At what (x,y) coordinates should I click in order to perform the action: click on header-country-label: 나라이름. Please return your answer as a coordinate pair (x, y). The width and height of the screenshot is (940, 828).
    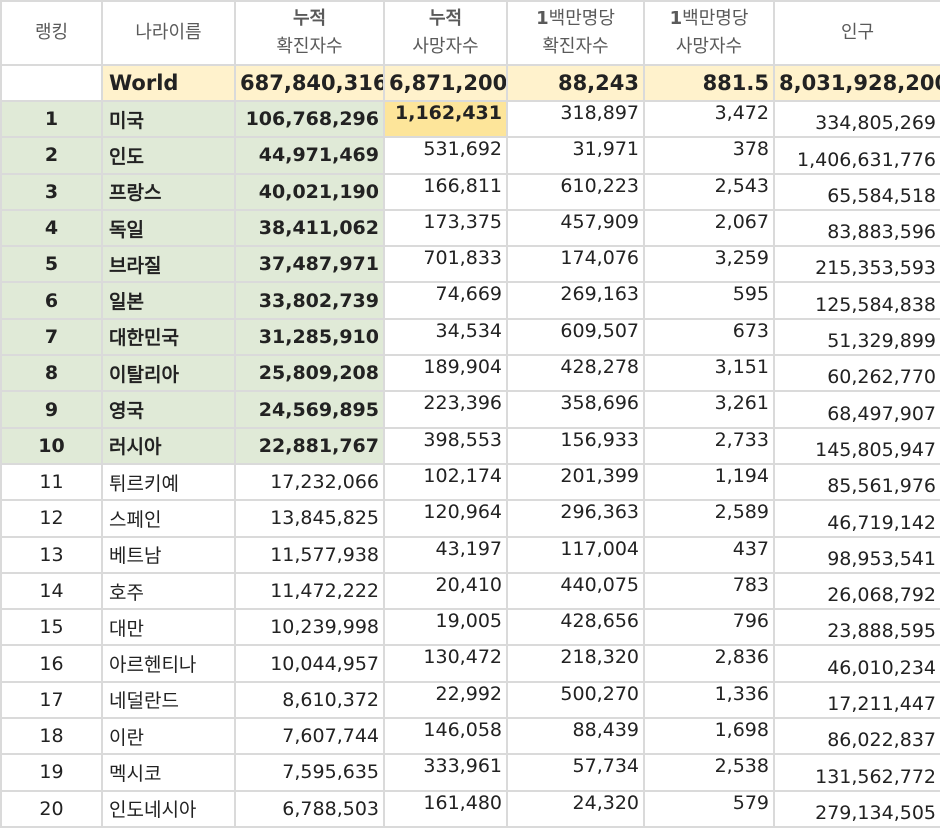
    Looking at the image, I should click on (168, 32).